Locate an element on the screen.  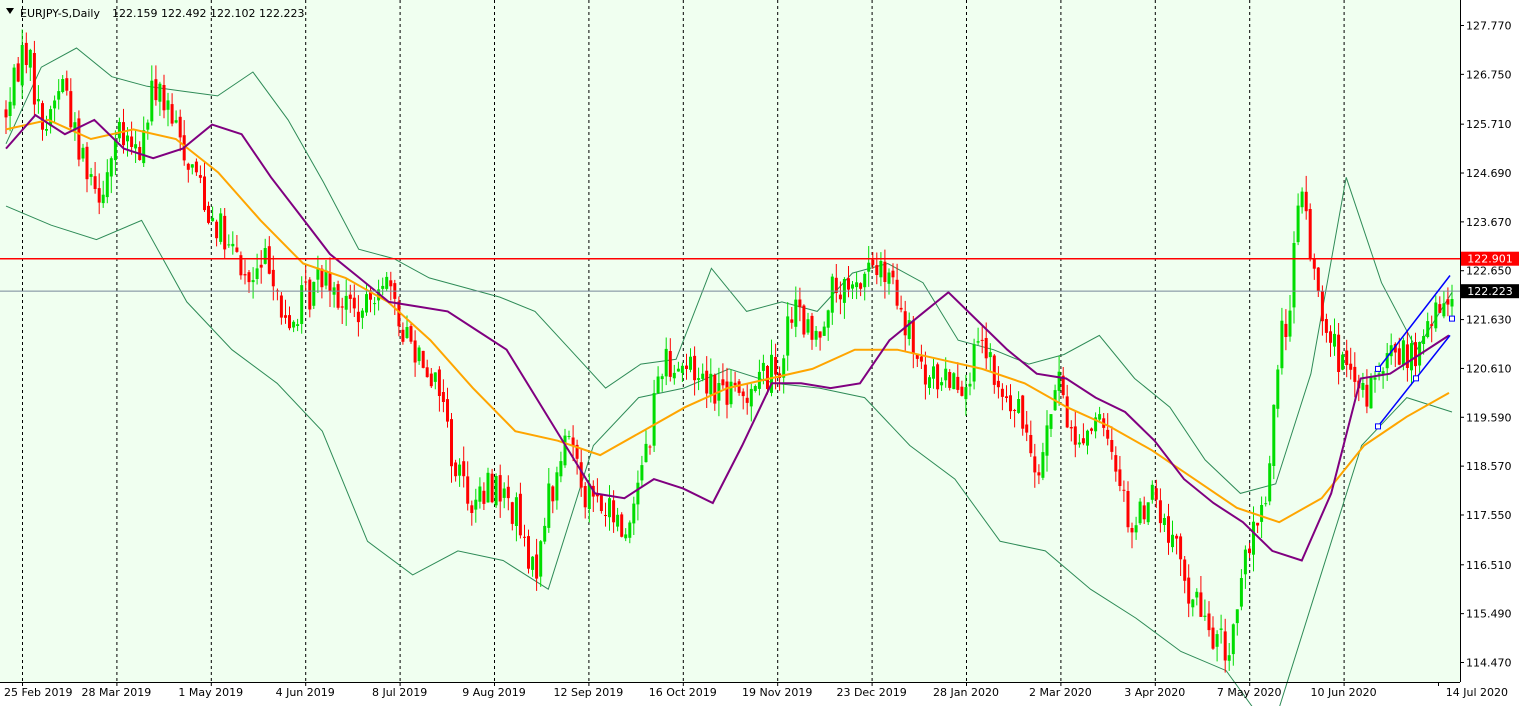
x-tick-label: 28 Jan 2020 is located at coordinates (966, 692).